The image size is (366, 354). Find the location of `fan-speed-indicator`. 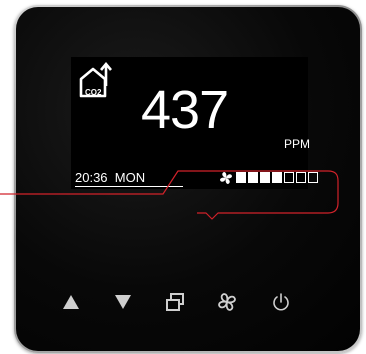

fan-speed-indicator is located at coordinates (268, 178).